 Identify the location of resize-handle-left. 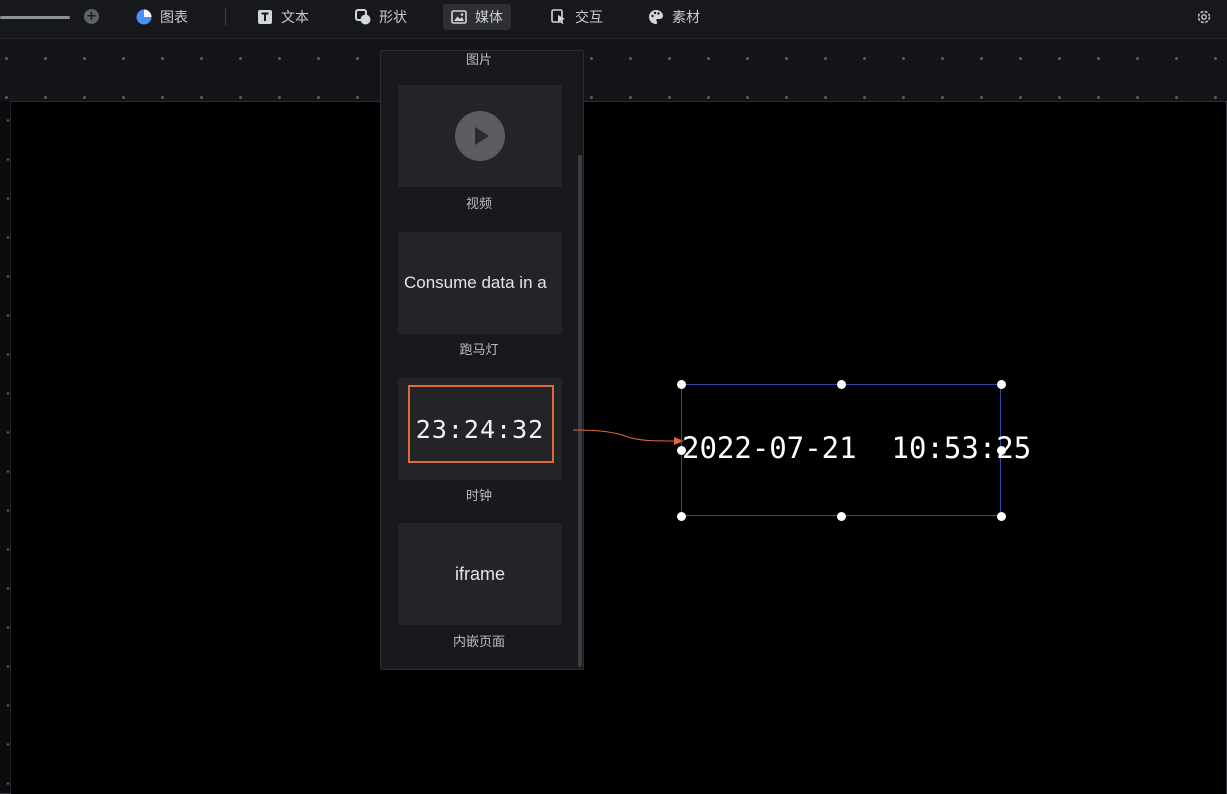
(681, 450).